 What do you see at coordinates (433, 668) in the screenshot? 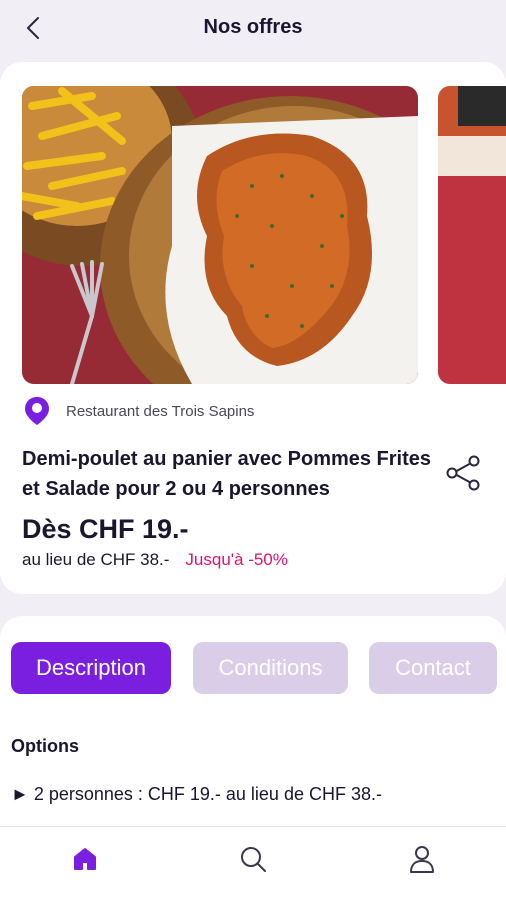
I see `tab-contact: Contact` at bounding box center [433, 668].